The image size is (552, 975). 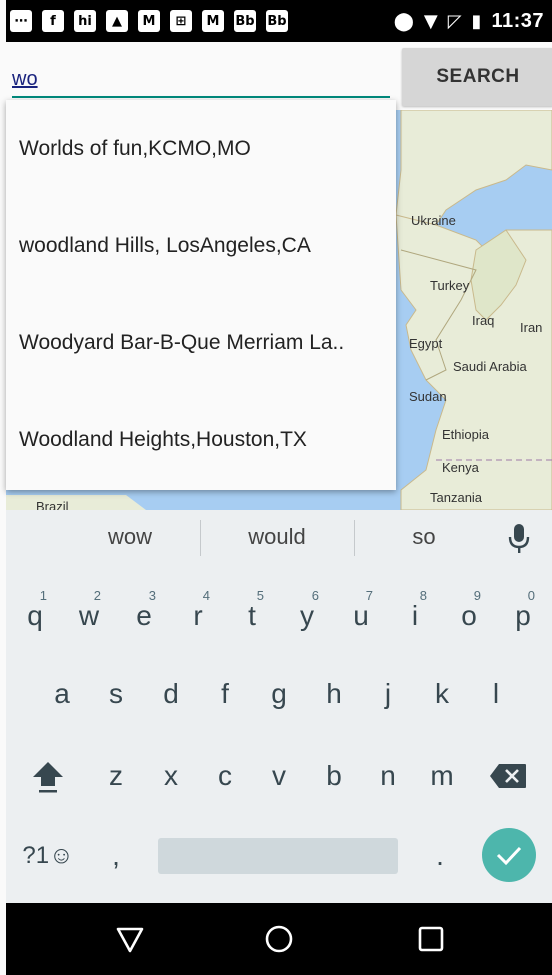 What do you see at coordinates (144, 612) in the screenshot?
I see `key-e: 3e` at bounding box center [144, 612].